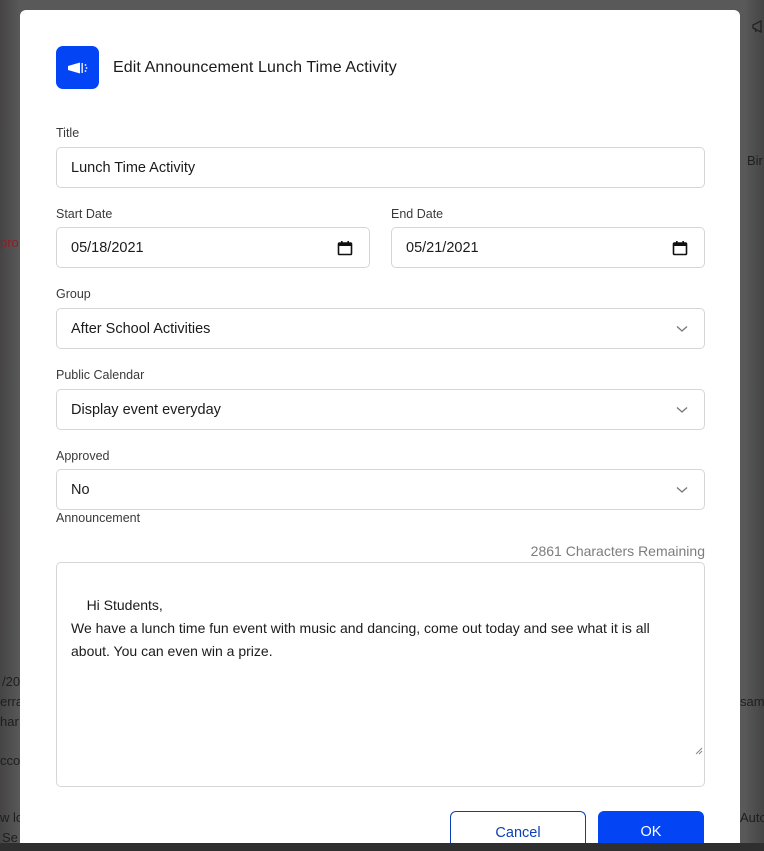 The image size is (764, 851). I want to click on background-text-fragment: cco, so click(10, 760).